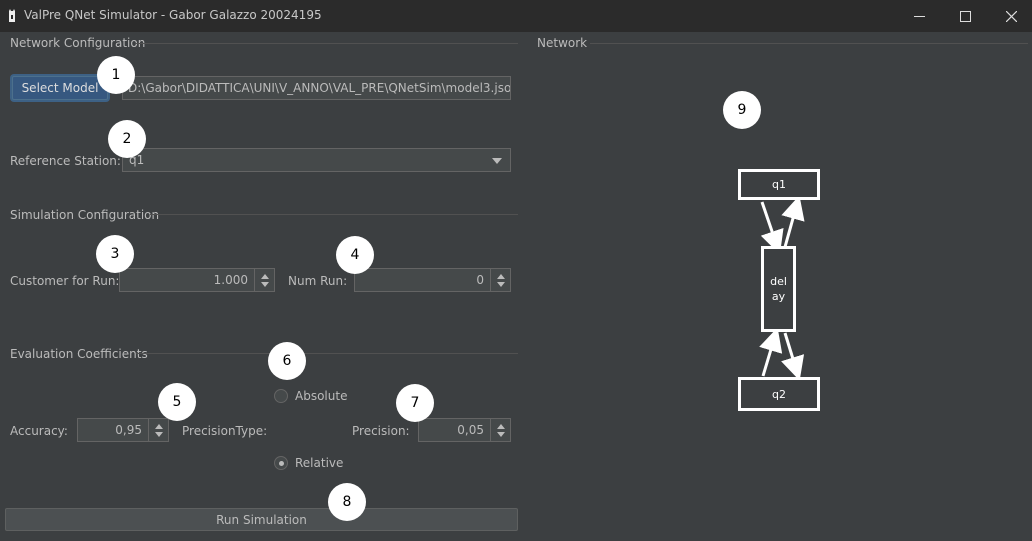  I want to click on relative-radio-option: Relative, so click(308, 463).